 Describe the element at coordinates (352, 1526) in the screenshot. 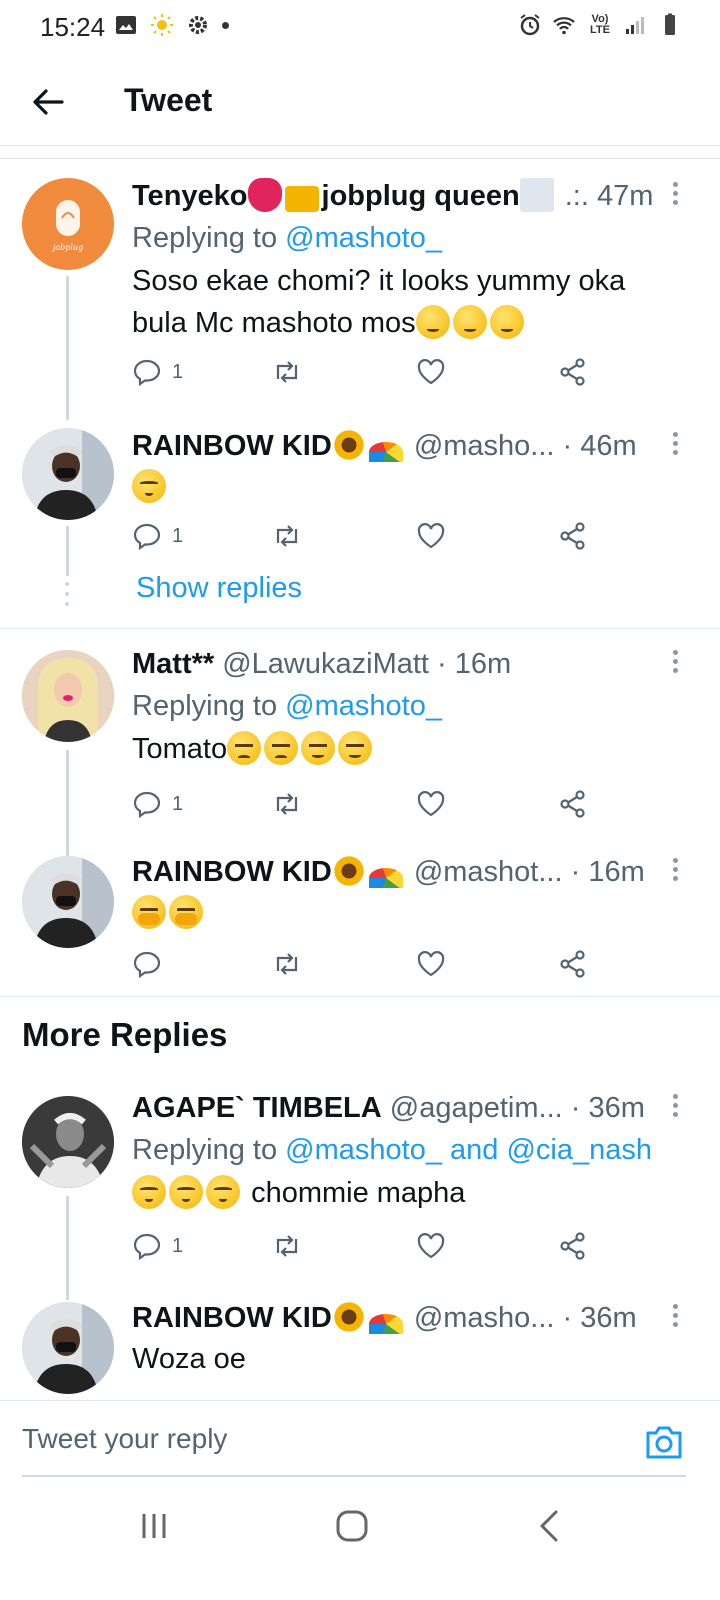

I see `home-icon` at that location.